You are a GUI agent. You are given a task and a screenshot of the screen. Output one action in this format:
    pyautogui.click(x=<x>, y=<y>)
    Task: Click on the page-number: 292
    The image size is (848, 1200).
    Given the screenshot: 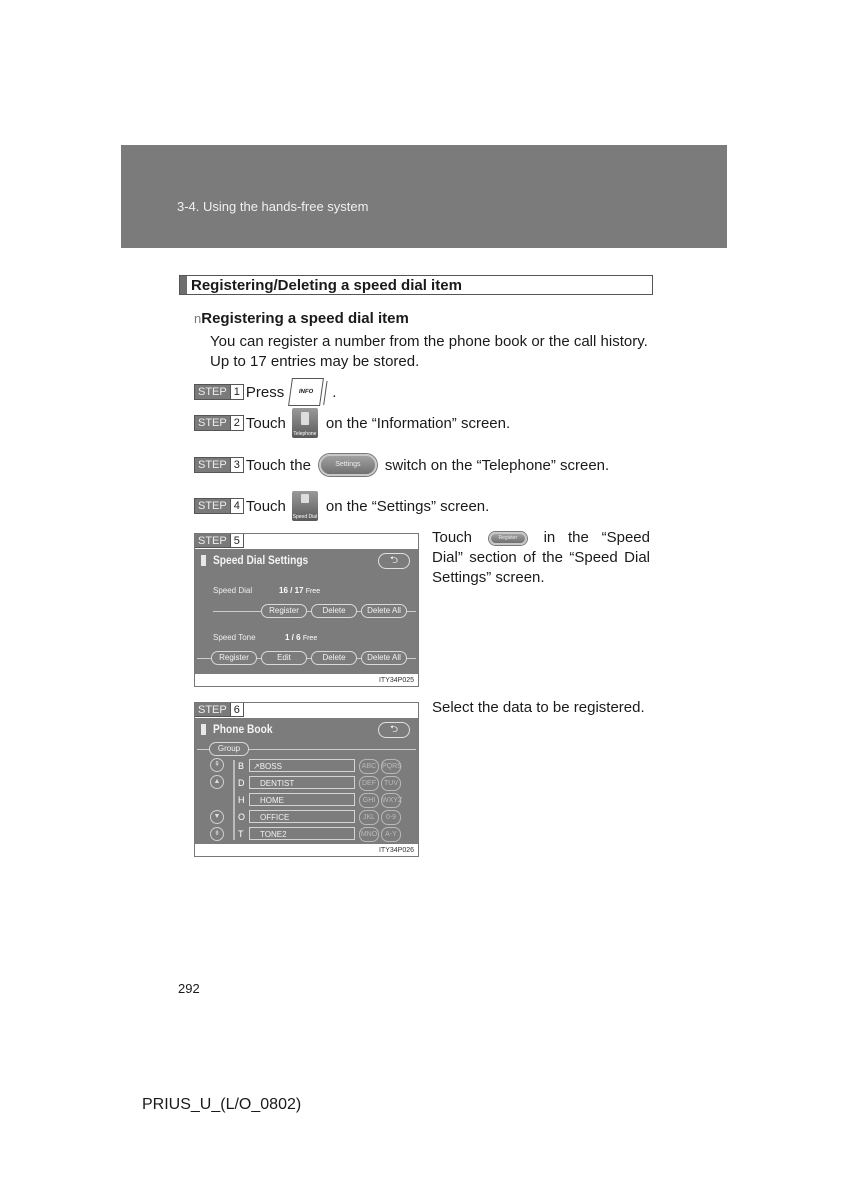 What is the action you would take?
    pyautogui.click(x=189, y=988)
    